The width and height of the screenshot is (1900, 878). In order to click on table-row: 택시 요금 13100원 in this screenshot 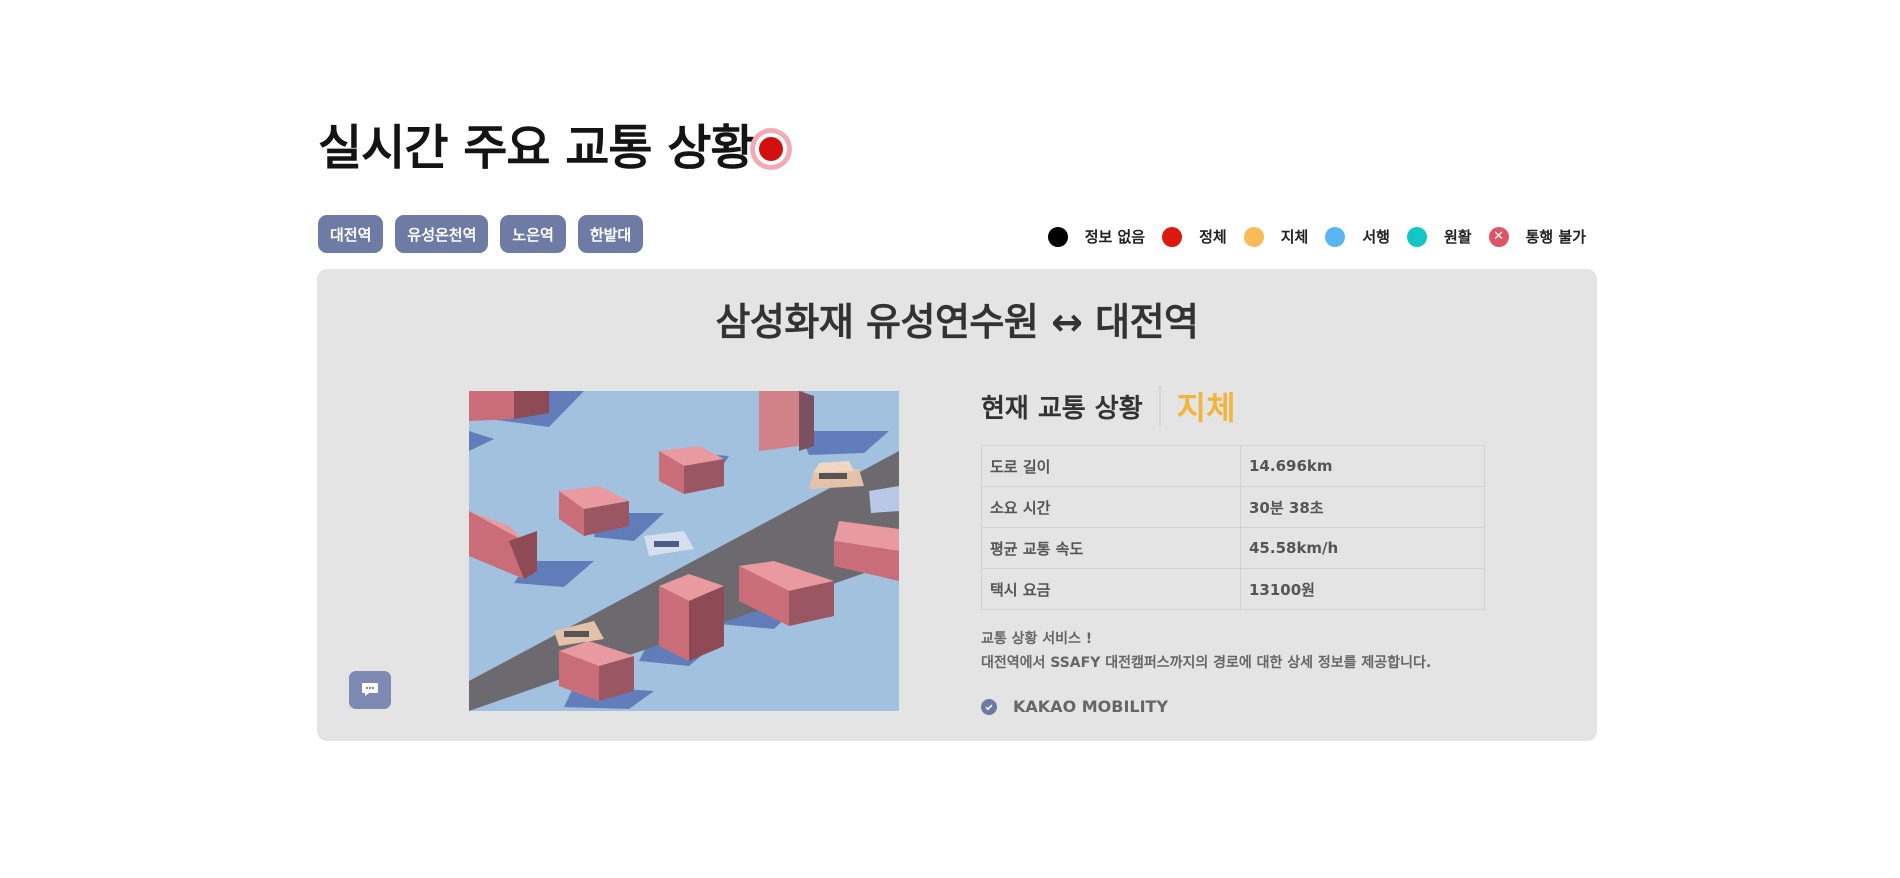, I will do `click(1233, 589)`.